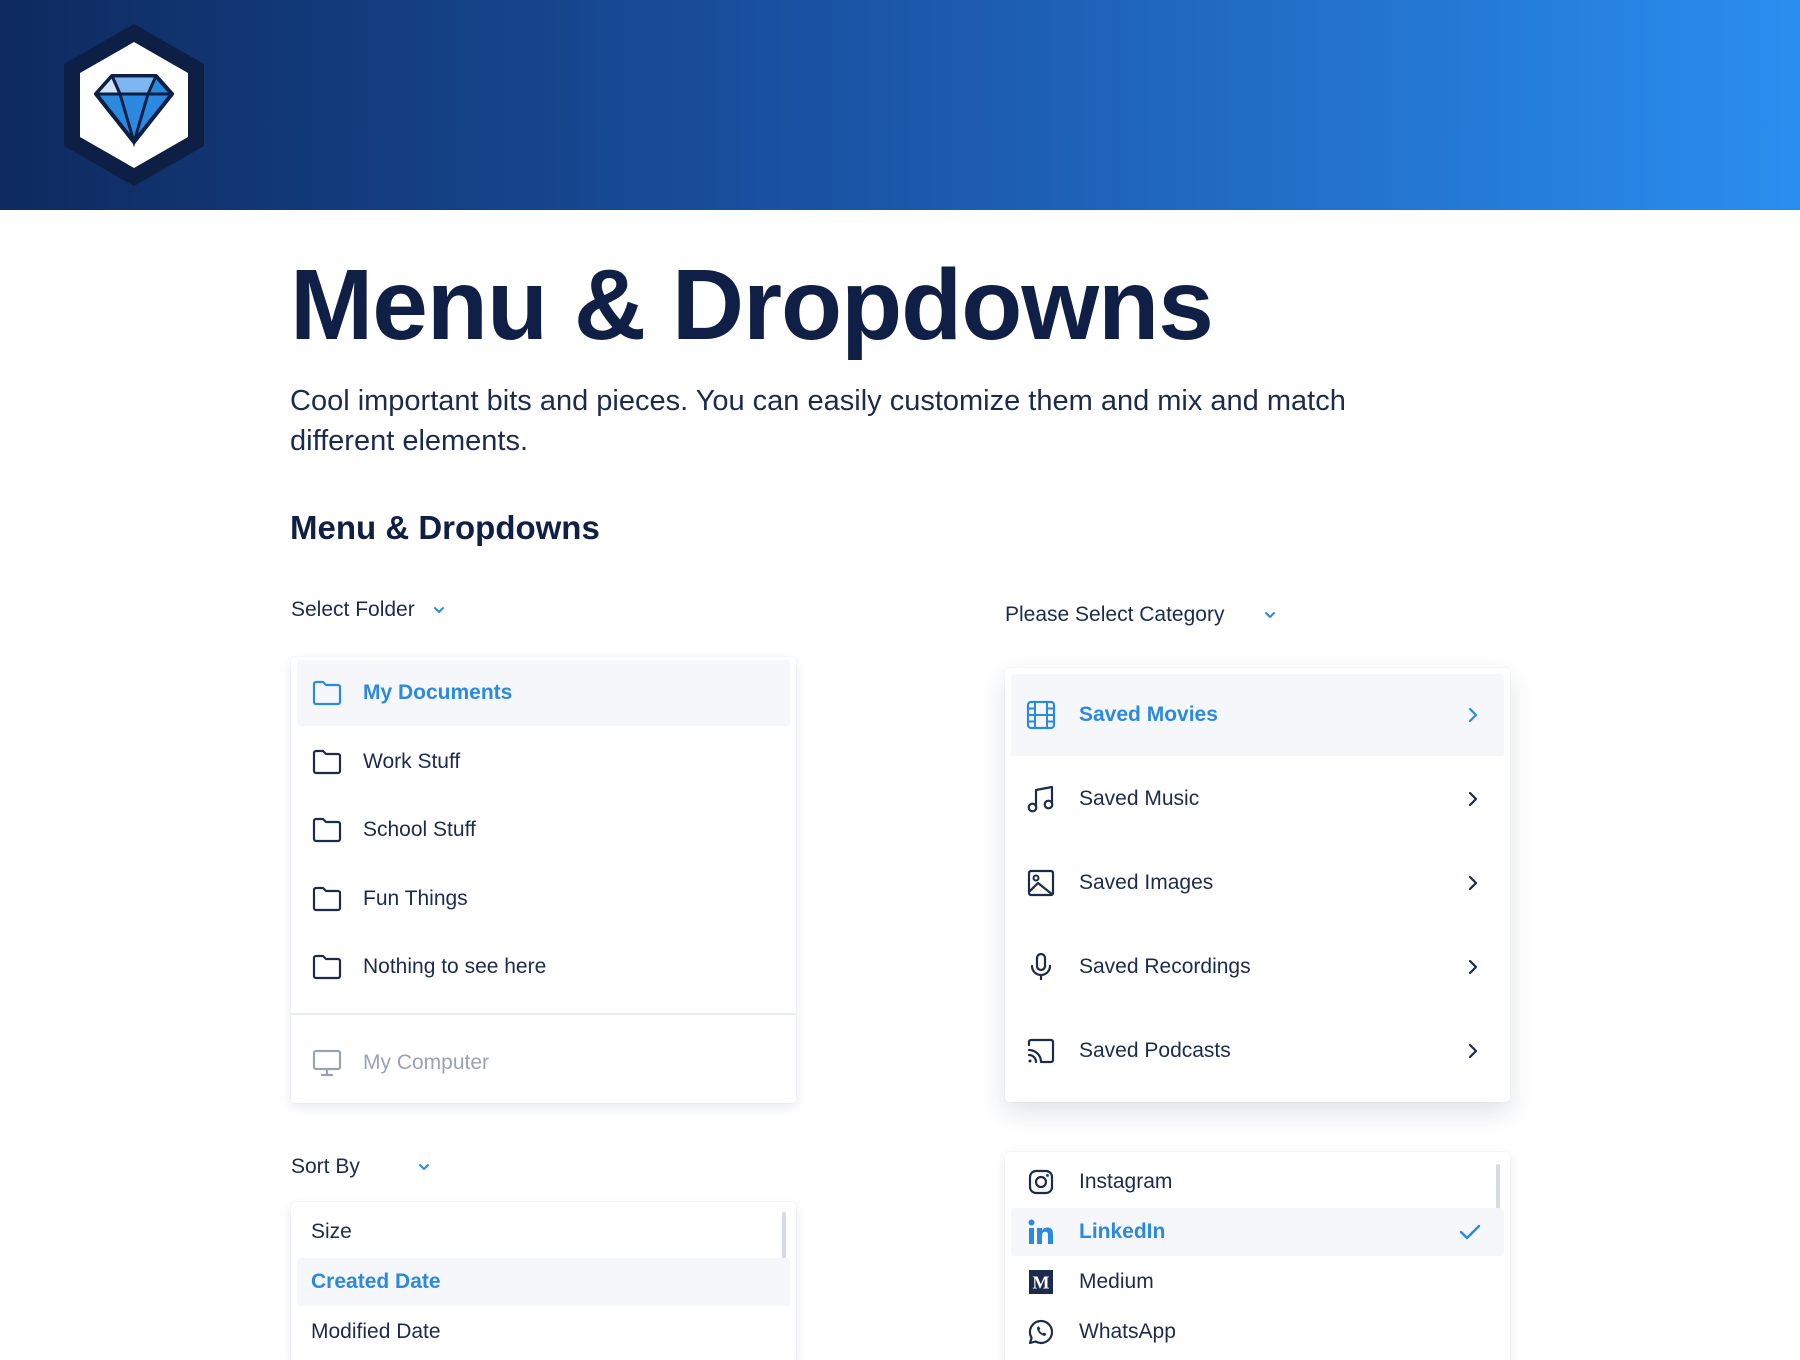 This screenshot has width=1800, height=1360. What do you see at coordinates (445, 527) in the screenshot?
I see `section-title: Menu & Dropdowns` at bounding box center [445, 527].